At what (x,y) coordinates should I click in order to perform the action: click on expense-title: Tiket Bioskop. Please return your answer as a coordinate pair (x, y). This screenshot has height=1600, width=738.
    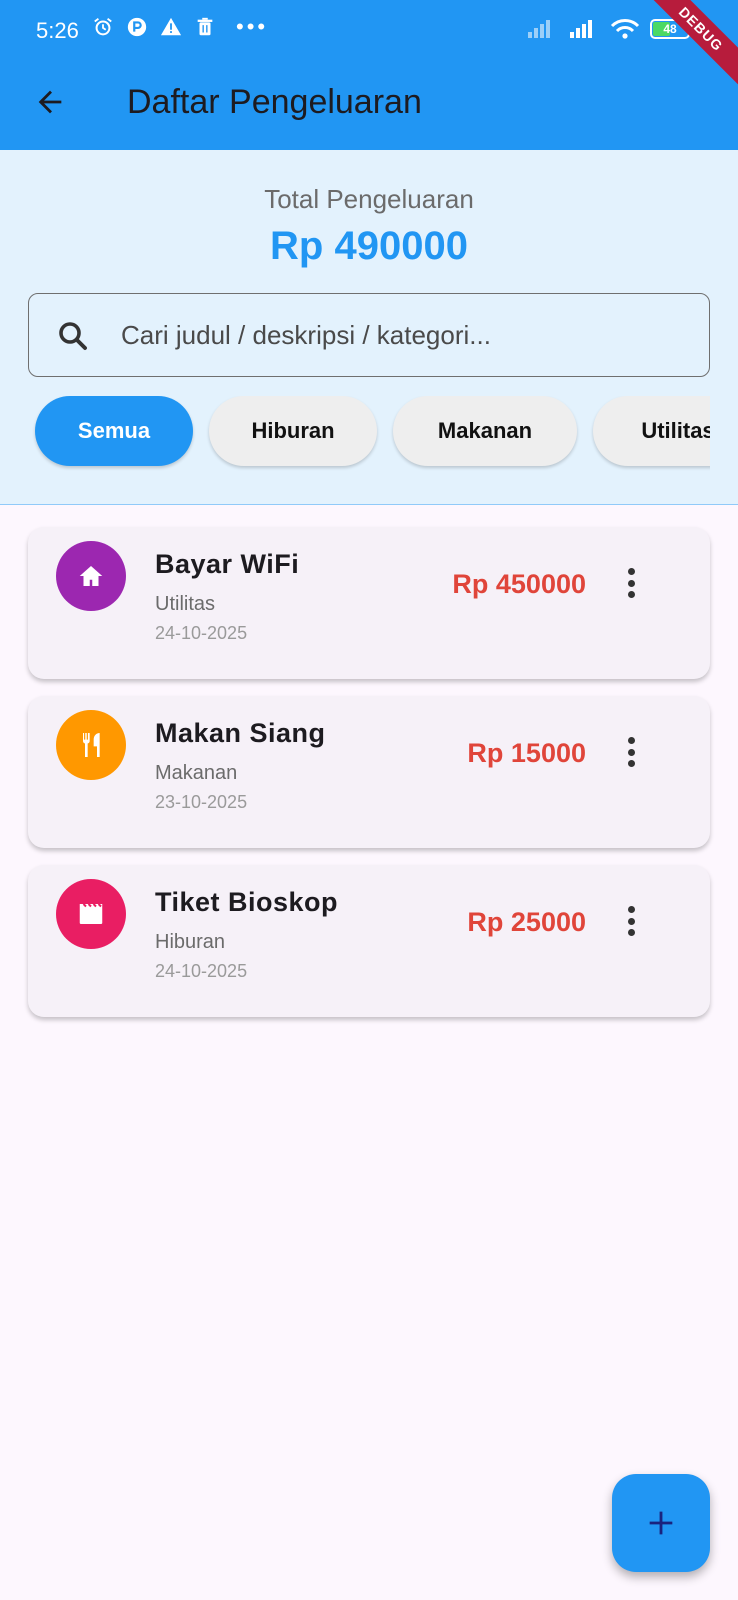
    Looking at the image, I should click on (247, 902).